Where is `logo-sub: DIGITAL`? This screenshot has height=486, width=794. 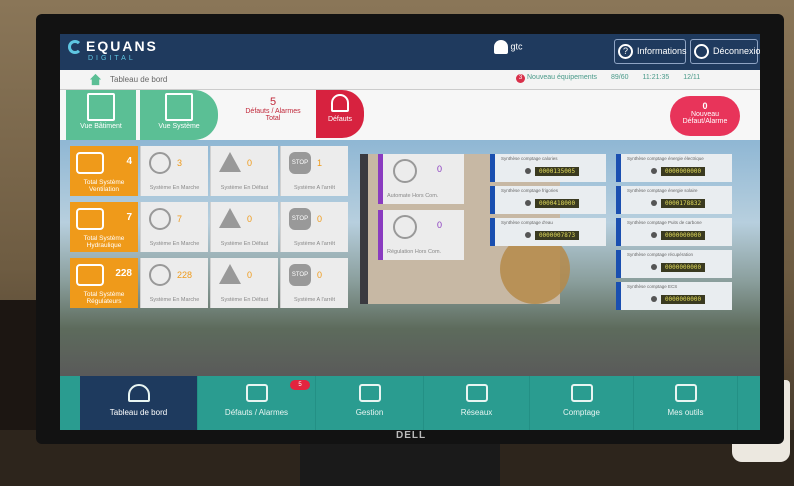 logo-sub: DIGITAL is located at coordinates (112, 58).